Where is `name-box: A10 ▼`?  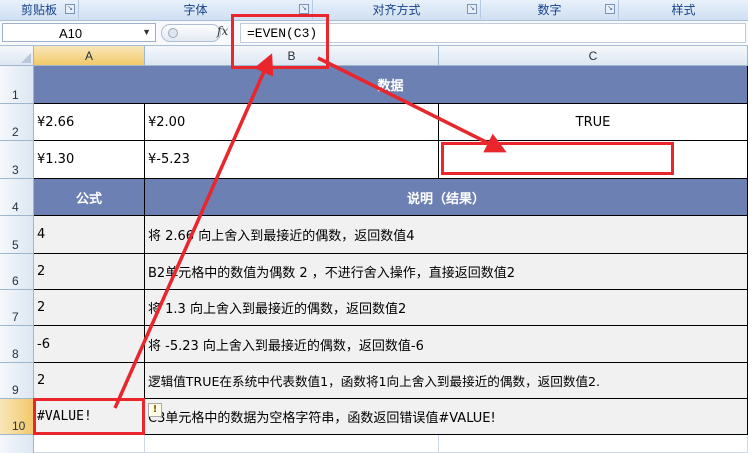
name-box: A10 ▼ is located at coordinates (79, 32).